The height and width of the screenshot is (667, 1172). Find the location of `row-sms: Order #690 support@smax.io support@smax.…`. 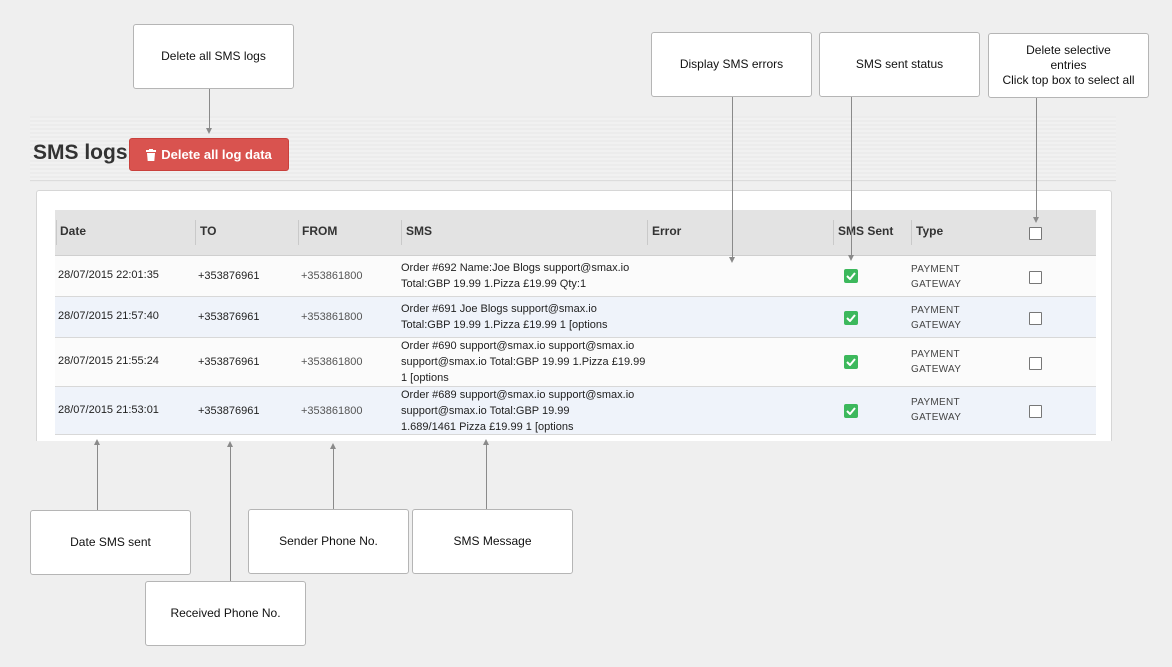

row-sms: Order #690 support@smax.io support@smax.… is located at coordinates (531, 362).